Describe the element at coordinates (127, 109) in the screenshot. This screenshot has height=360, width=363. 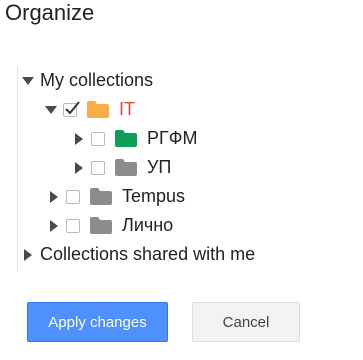
I see `it-label: IT` at that location.